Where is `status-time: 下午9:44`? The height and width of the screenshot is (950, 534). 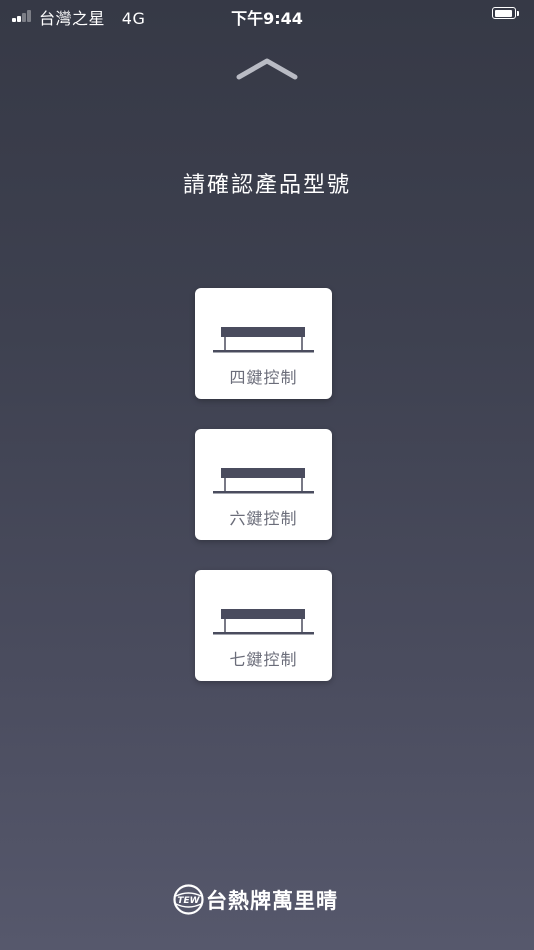 status-time: 下午9:44 is located at coordinates (267, 18).